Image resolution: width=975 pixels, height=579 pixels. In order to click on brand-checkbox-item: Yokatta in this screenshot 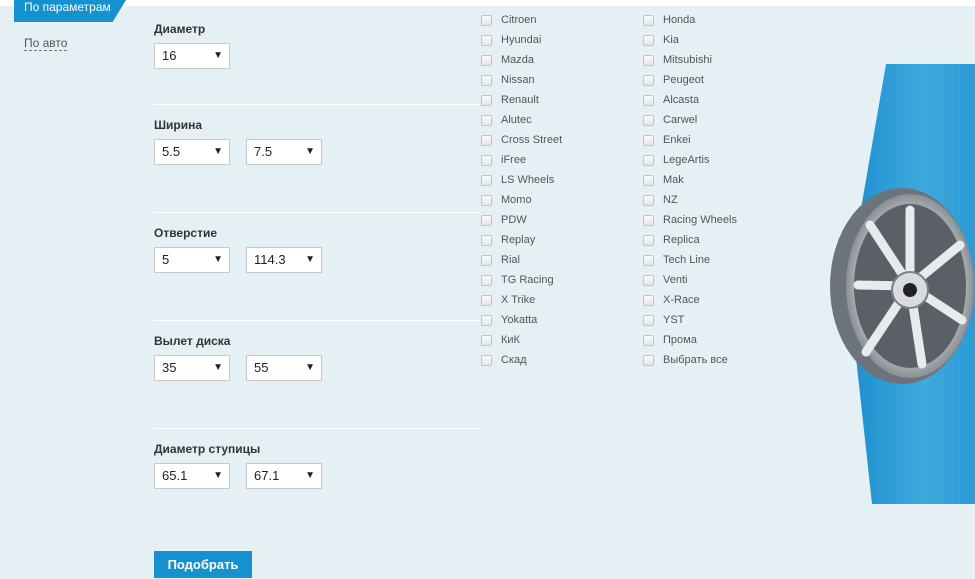, I will do `click(509, 320)`.